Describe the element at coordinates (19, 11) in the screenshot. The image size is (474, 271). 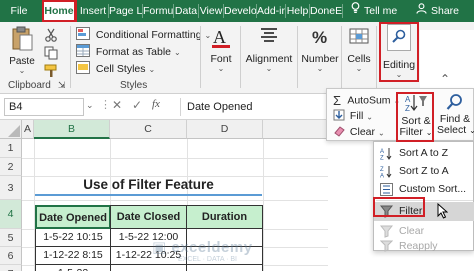
I see `tab-file: File` at that location.